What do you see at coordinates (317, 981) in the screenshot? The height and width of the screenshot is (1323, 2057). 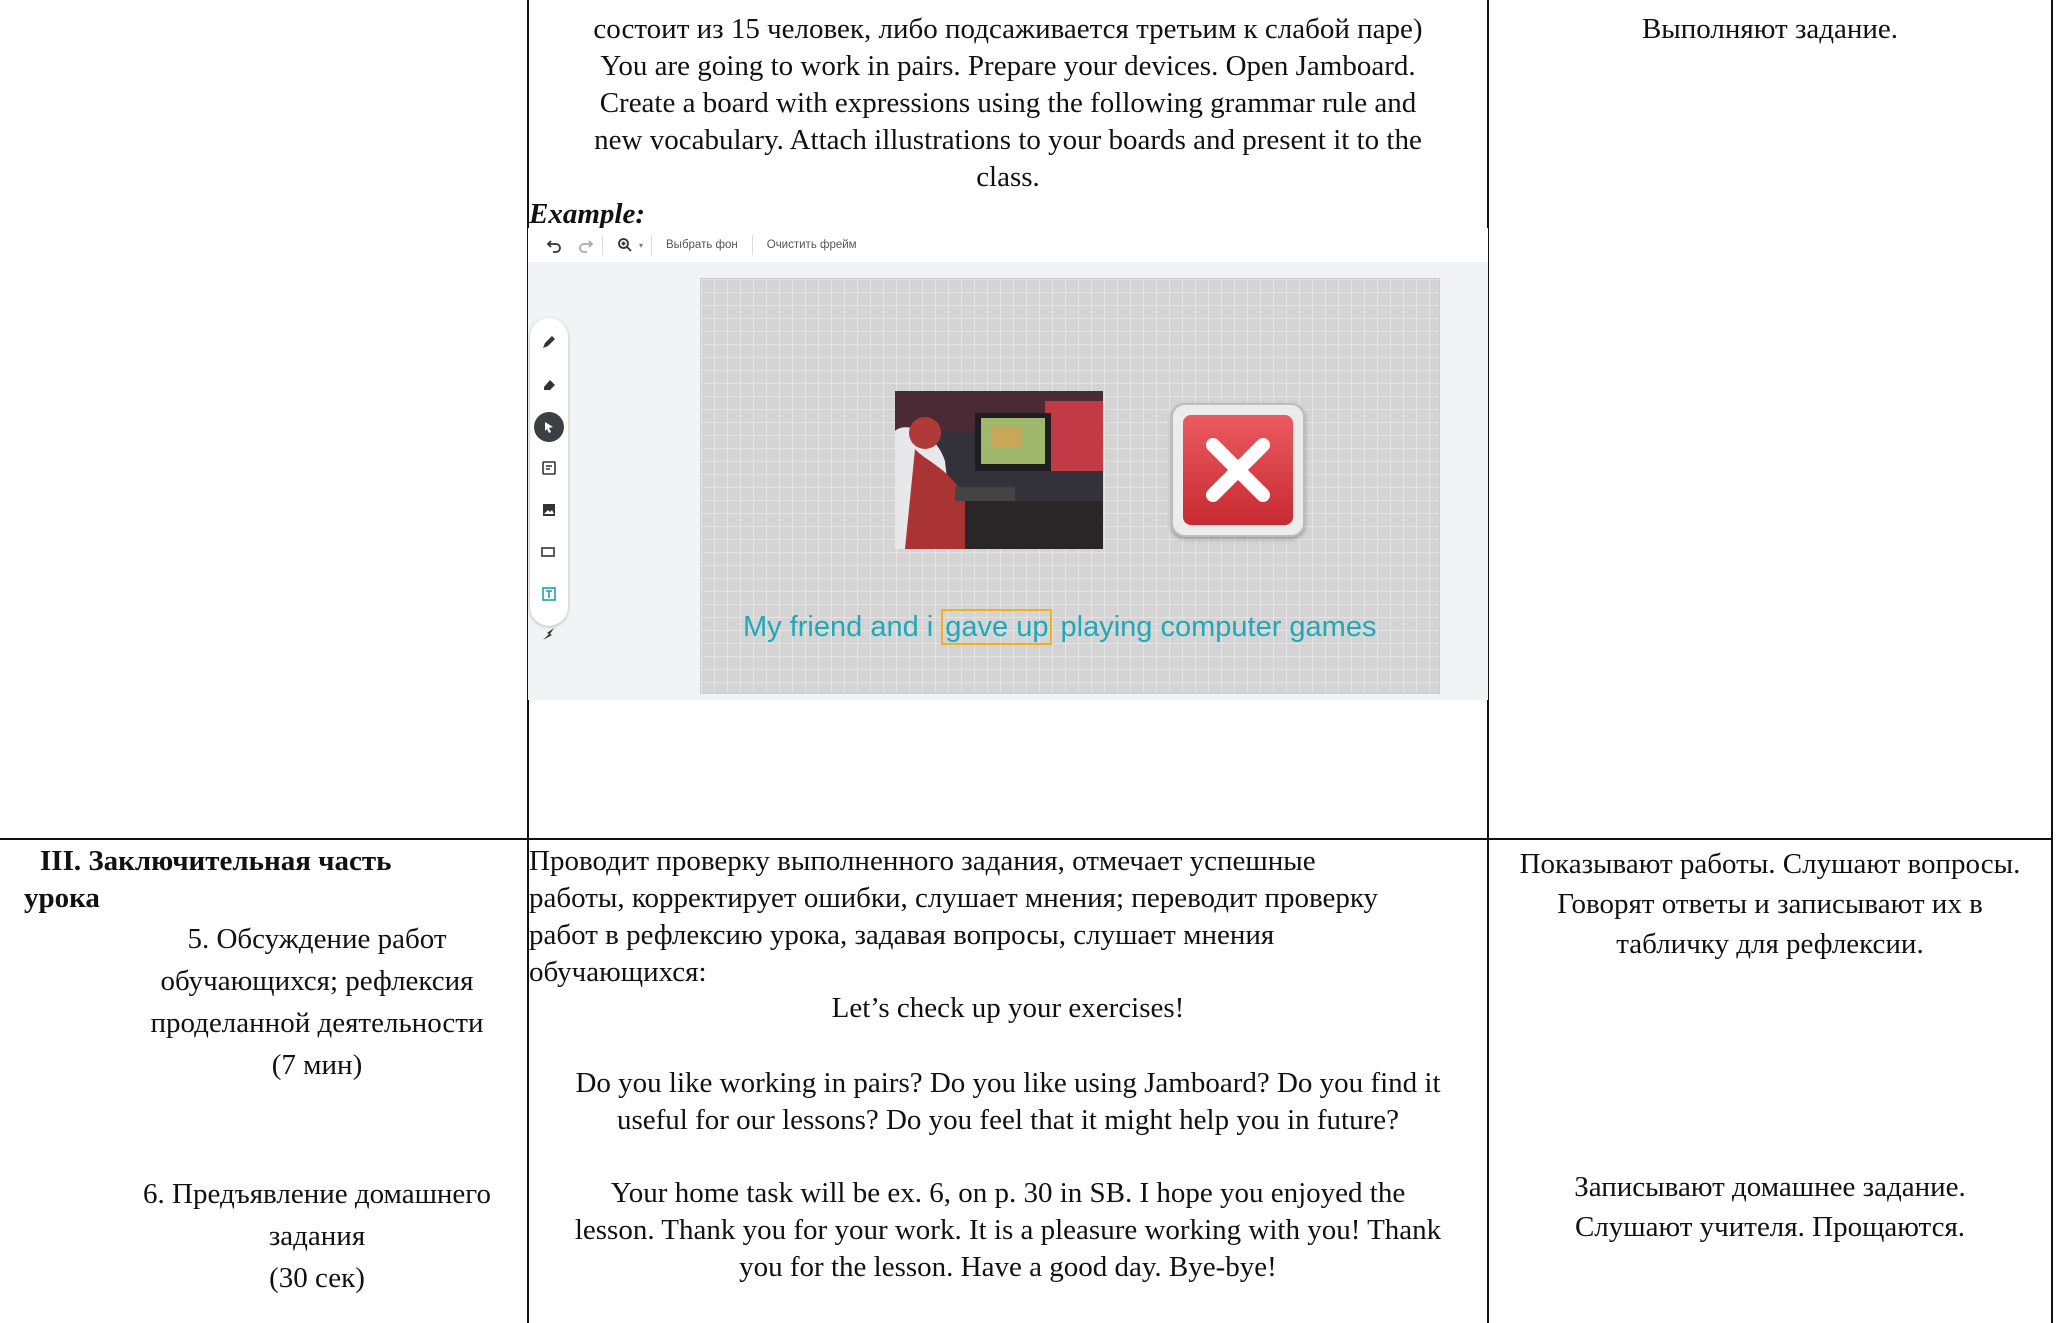 I see `text-line: обучающихся; рефлексия` at bounding box center [317, 981].